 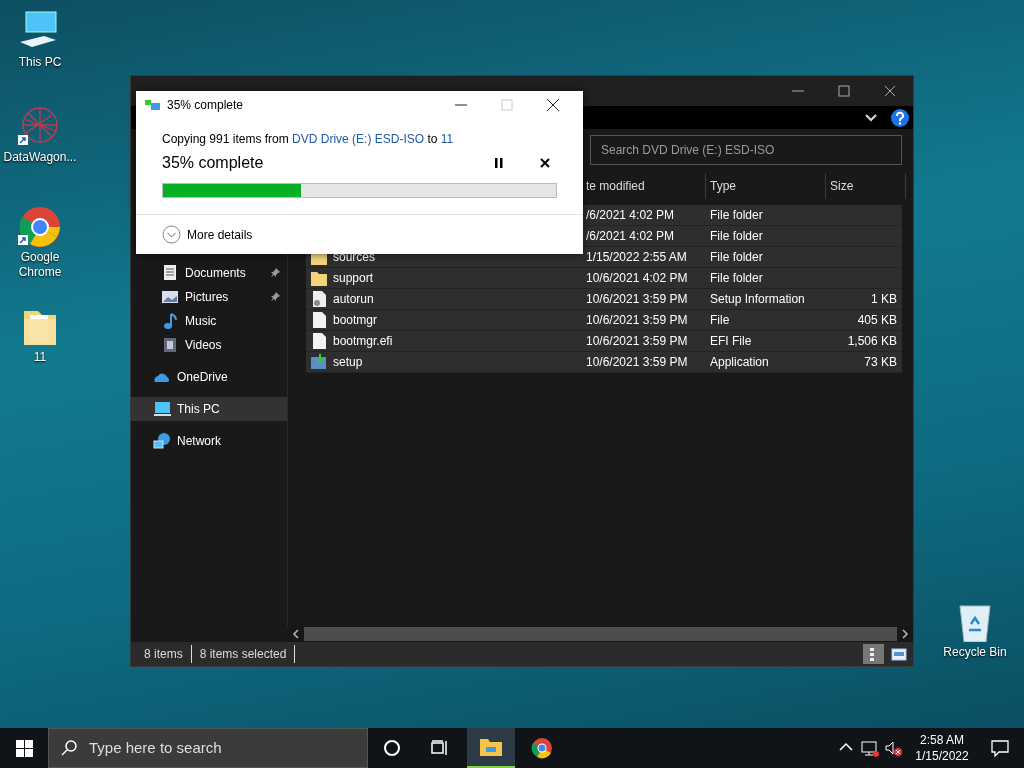 What do you see at coordinates (877, 320) in the screenshot?
I see `size-cell-text: 405 KB` at bounding box center [877, 320].